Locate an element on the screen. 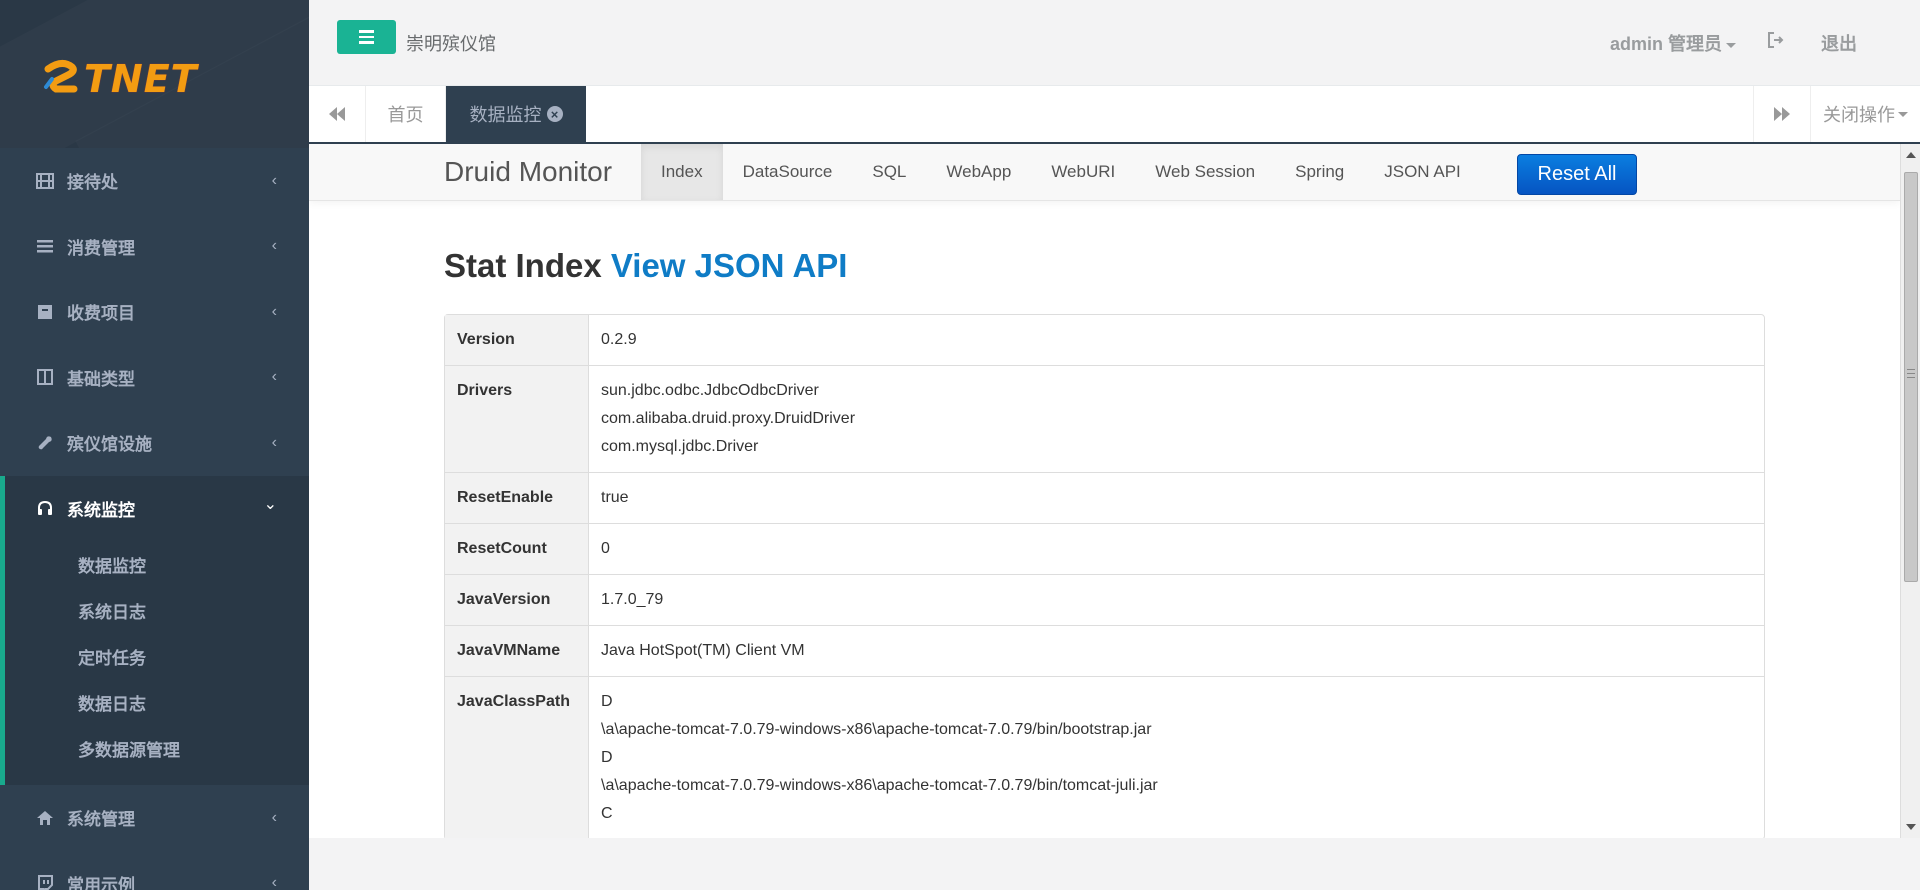 The width and height of the screenshot is (1920, 890). sidebar-item-label: 基础类型 is located at coordinates (101, 379).